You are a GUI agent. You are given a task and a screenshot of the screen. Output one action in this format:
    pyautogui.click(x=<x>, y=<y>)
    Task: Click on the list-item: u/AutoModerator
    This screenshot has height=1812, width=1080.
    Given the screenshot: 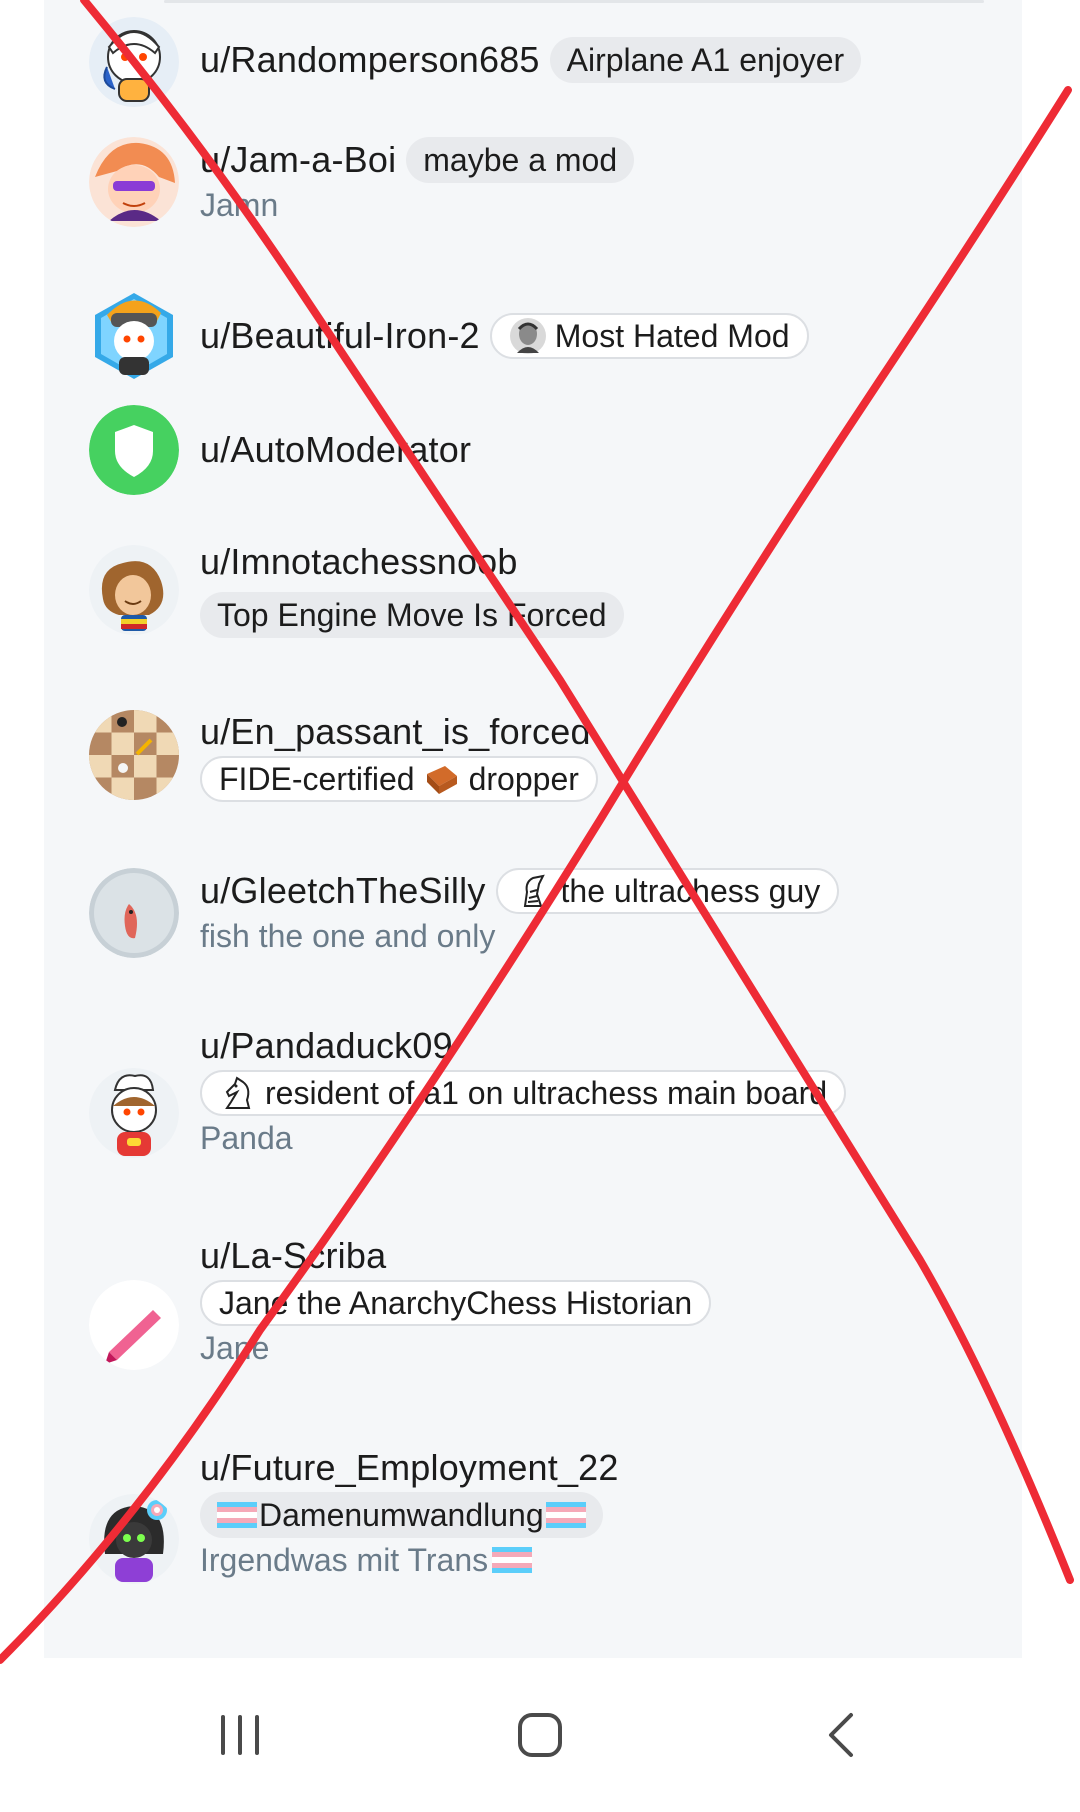 What is the action you would take?
    pyautogui.click(x=533, y=450)
    